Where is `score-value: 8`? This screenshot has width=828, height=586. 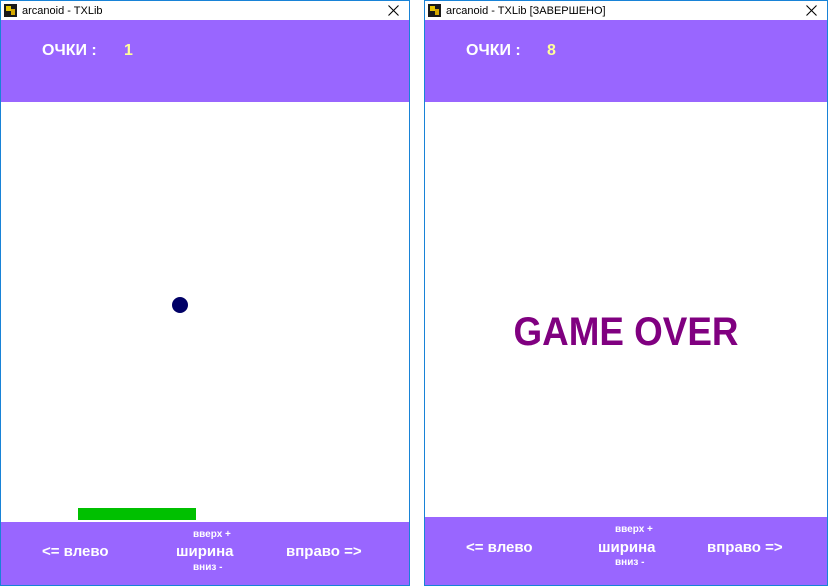 score-value: 8 is located at coordinates (551, 50).